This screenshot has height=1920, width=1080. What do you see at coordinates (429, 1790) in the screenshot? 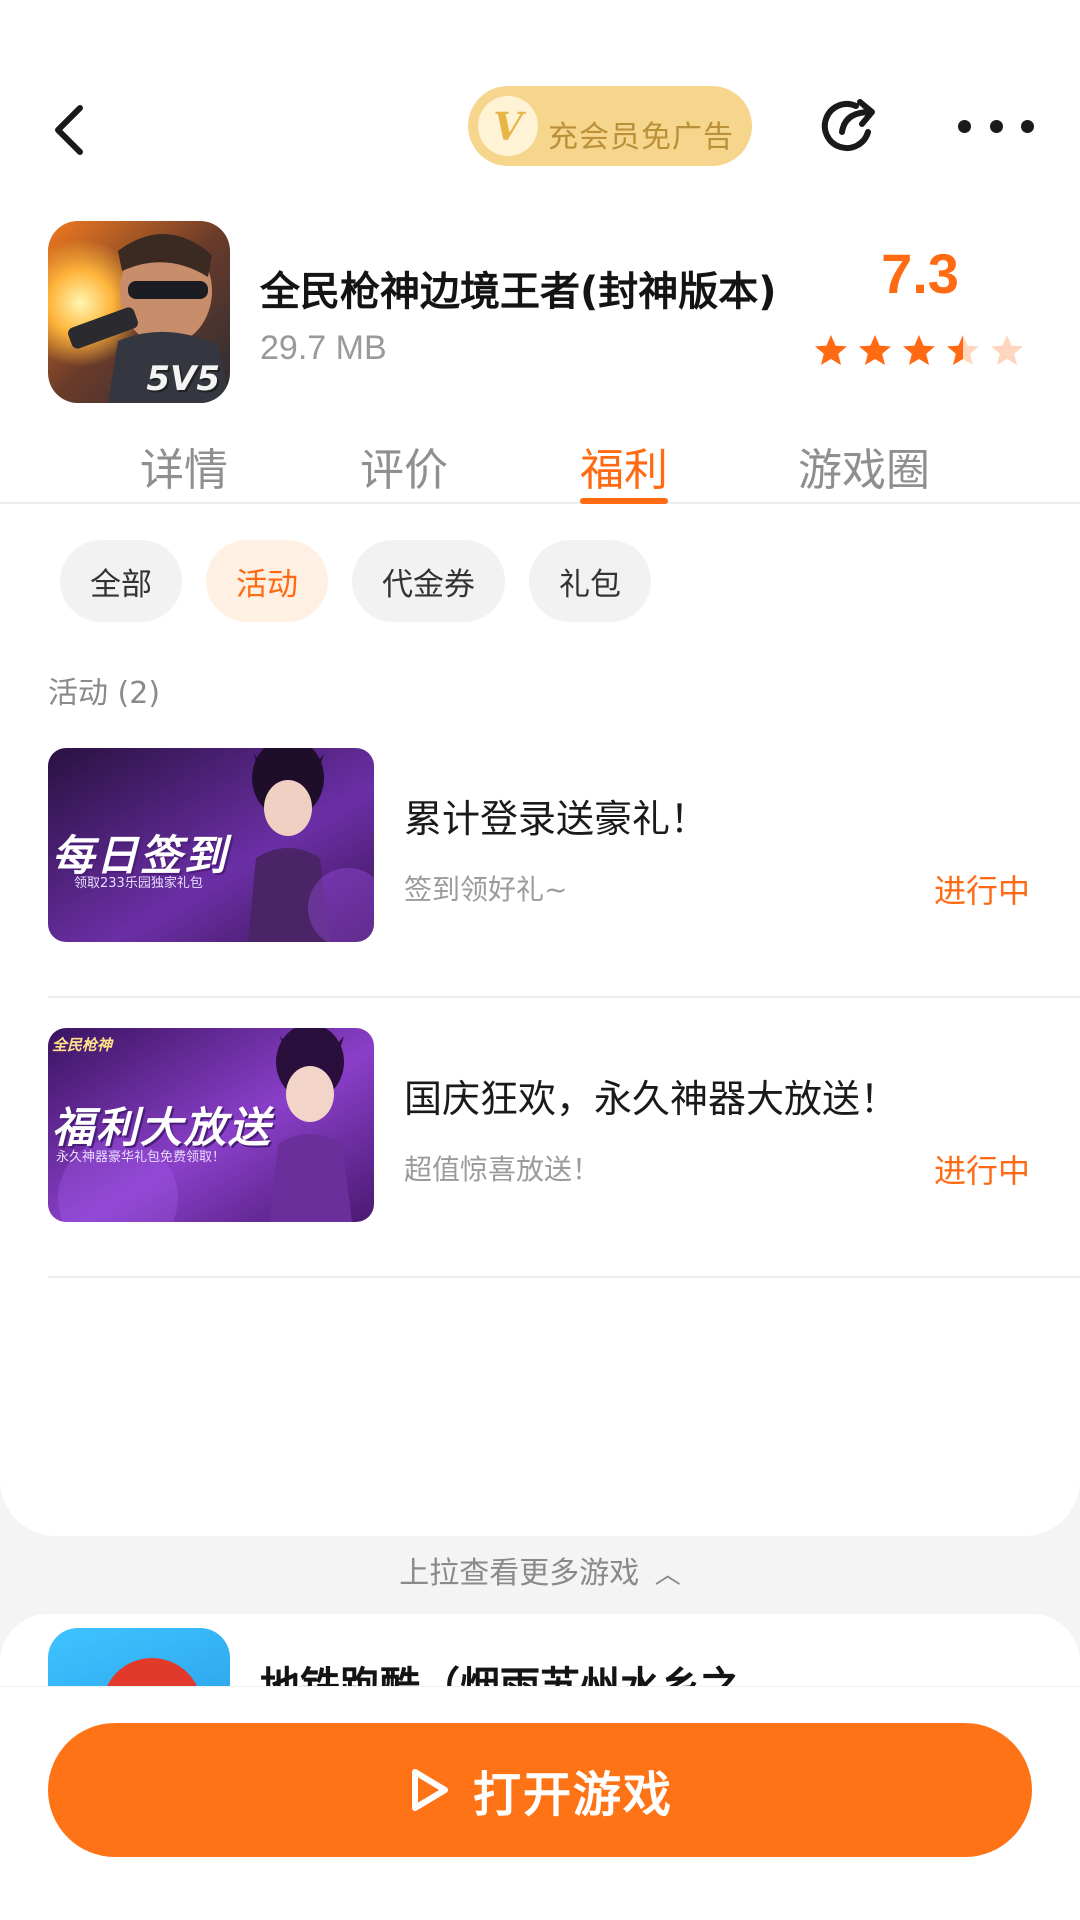
I see `play-icon` at bounding box center [429, 1790].